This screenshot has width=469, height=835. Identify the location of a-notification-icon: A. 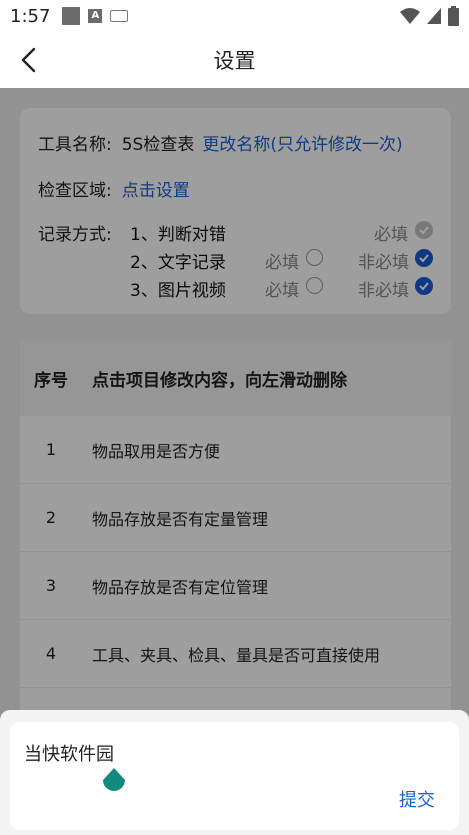
(95, 16).